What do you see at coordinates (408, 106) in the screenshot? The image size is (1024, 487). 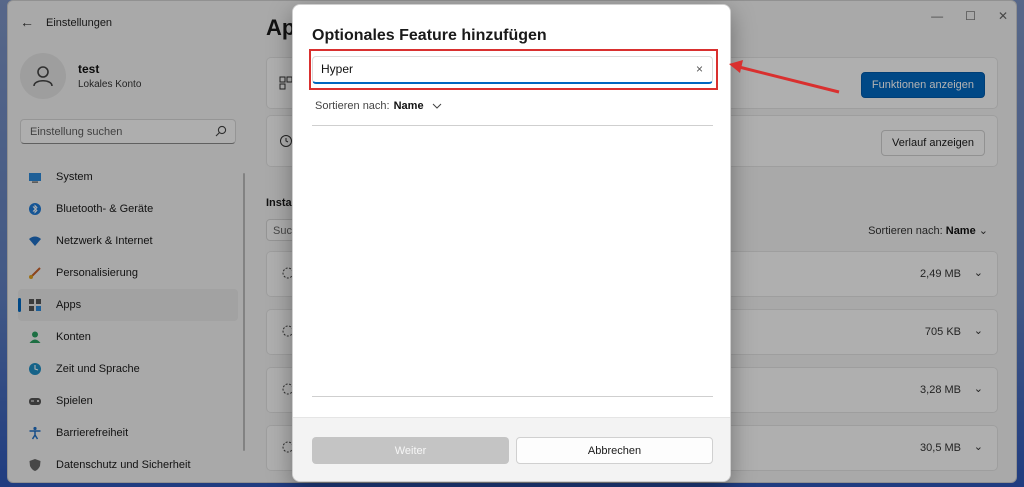 I see `sort-value: Name` at bounding box center [408, 106].